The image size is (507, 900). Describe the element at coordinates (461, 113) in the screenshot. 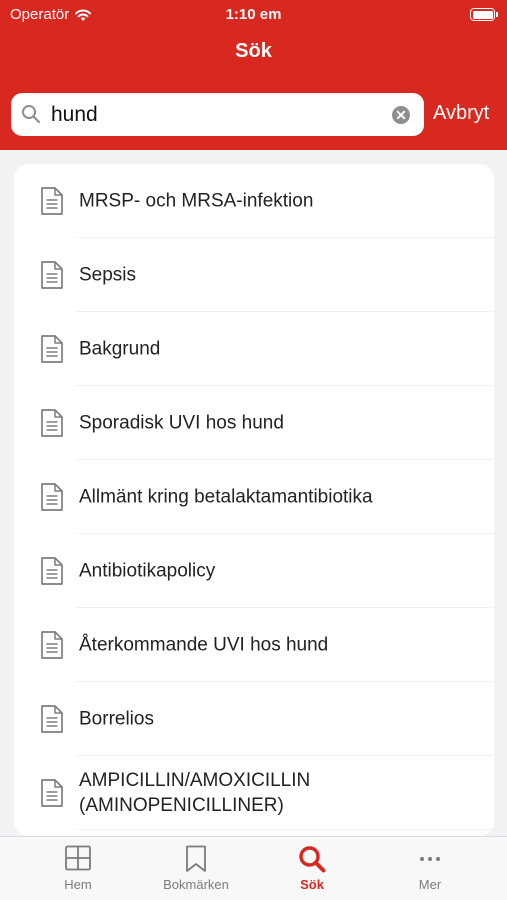

I see `cancel-button: Avbryt` at that location.